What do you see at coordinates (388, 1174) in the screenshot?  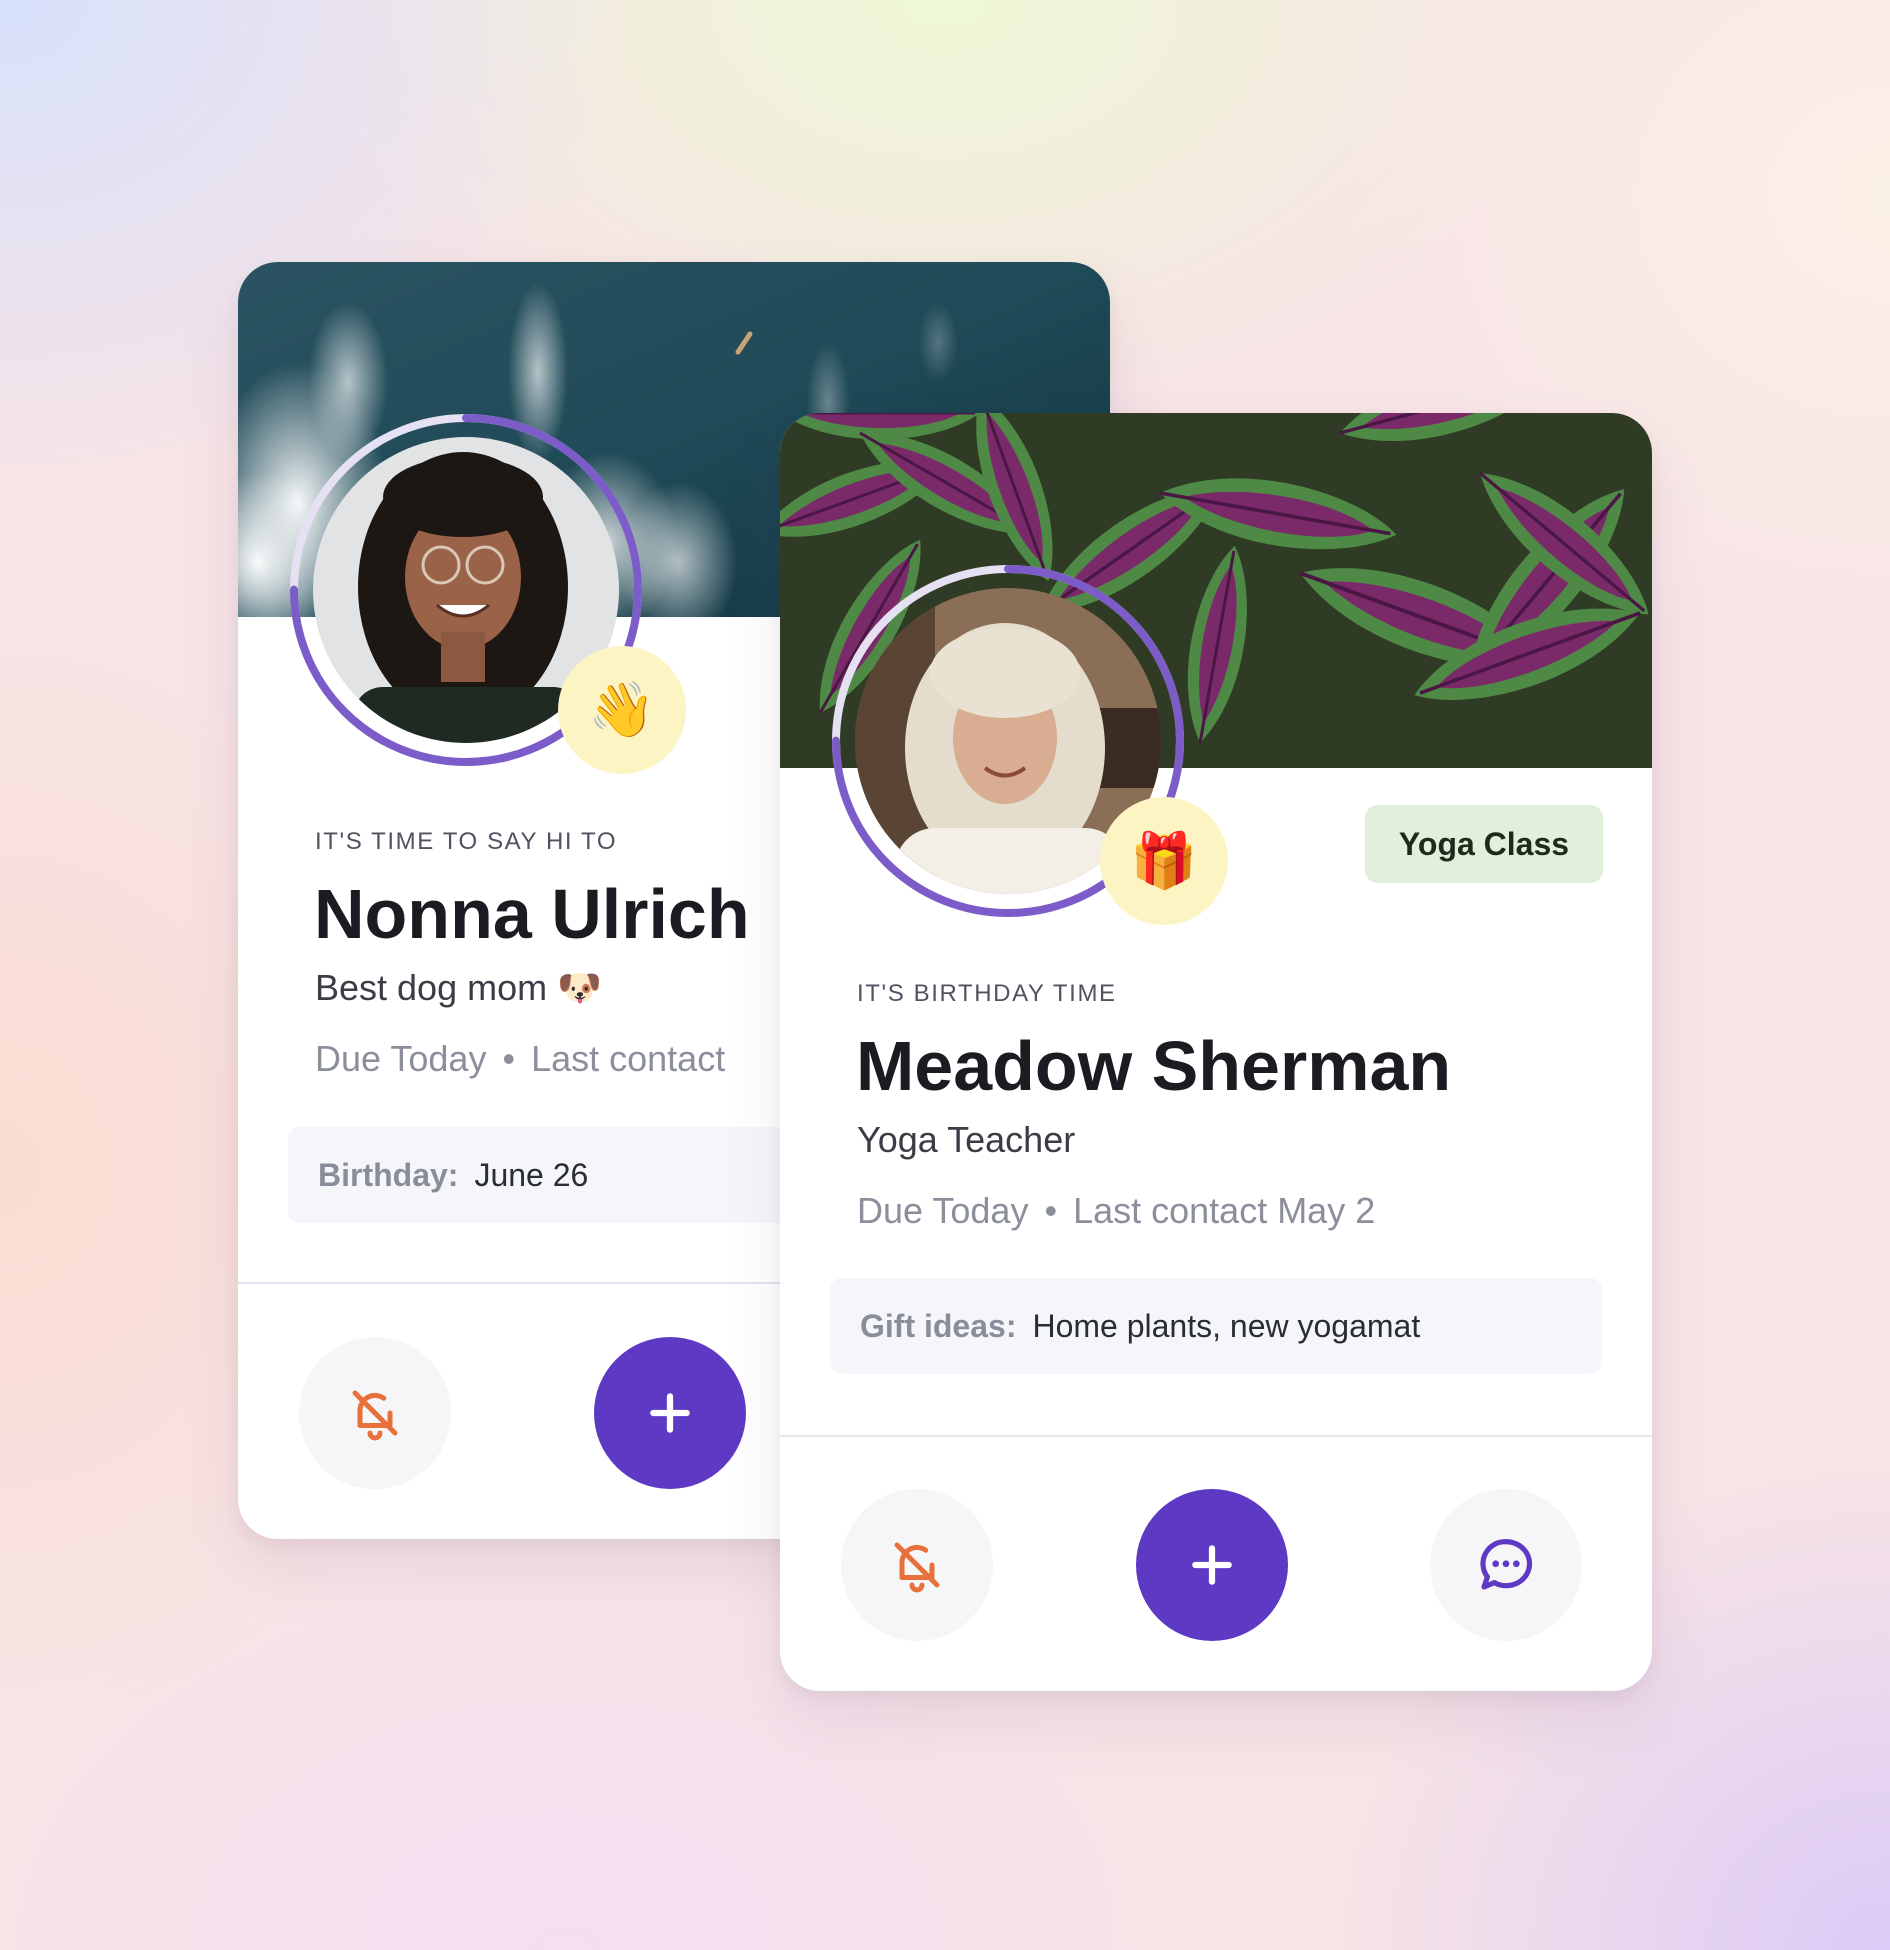 I see `info-label: Birthday:` at bounding box center [388, 1174].